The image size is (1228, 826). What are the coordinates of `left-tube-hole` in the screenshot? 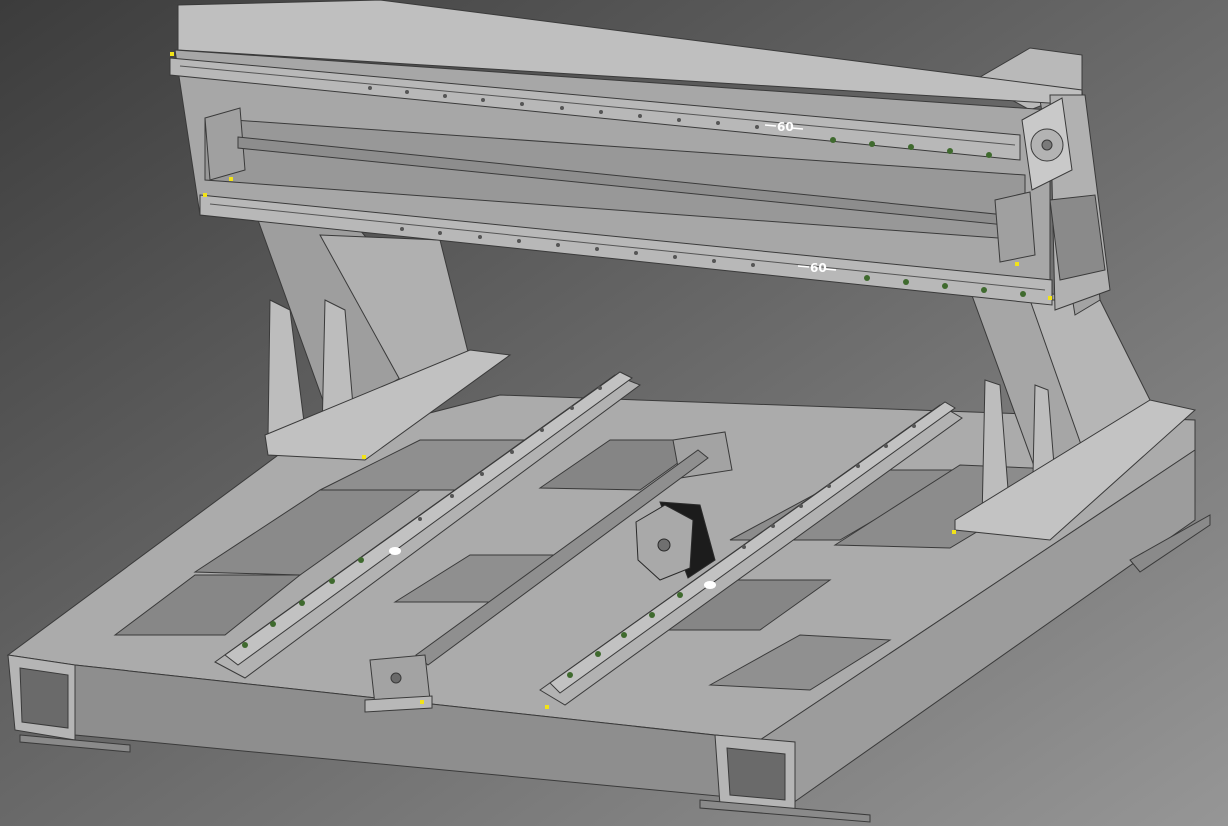 It's located at (44, 698).